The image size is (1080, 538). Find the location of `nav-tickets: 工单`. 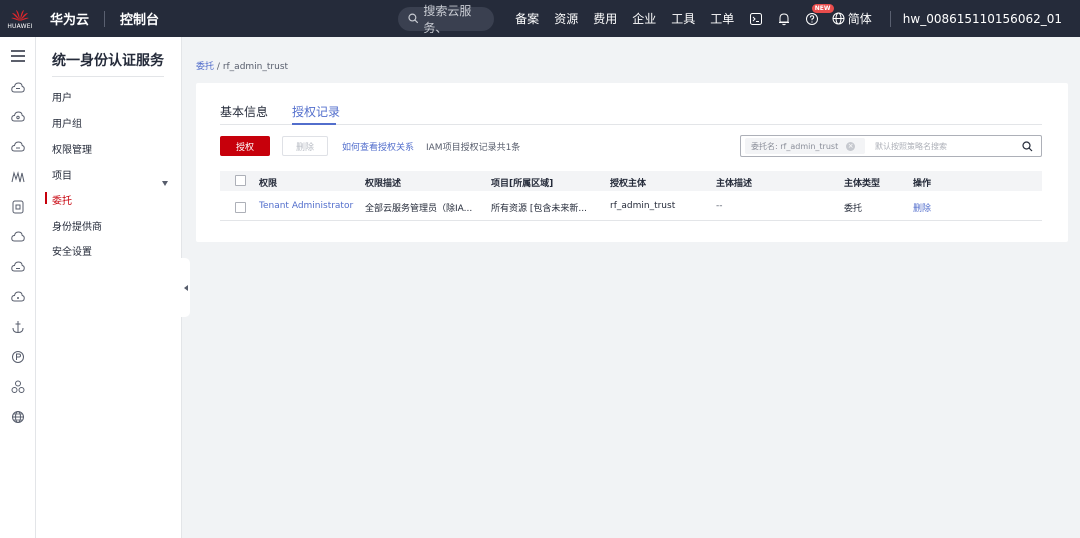

nav-tickets: 工单 is located at coordinates (722, 18).